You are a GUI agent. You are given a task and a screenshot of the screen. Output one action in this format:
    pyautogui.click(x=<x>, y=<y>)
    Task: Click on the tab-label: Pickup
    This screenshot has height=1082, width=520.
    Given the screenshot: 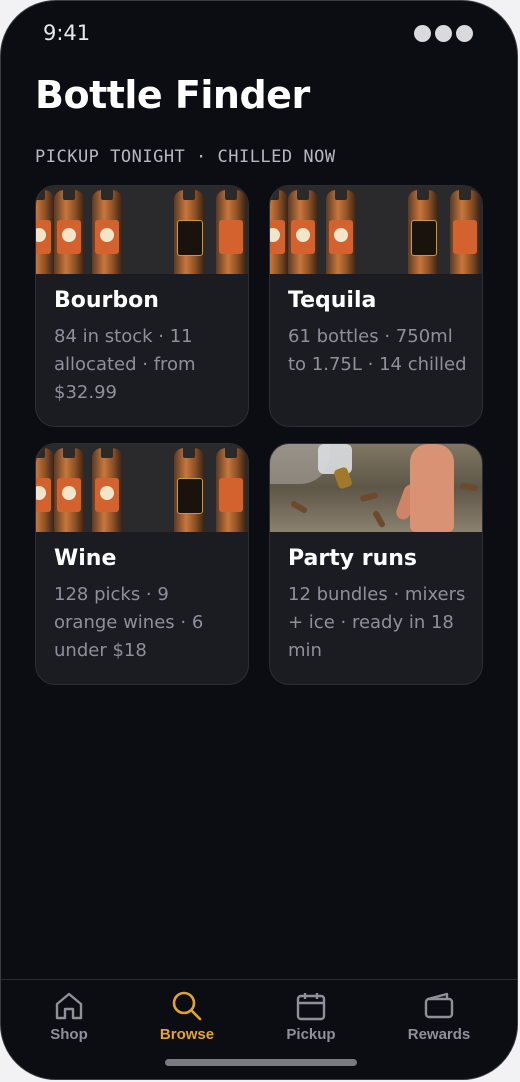 What is the action you would take?
    pyautogui.click(x=311, y=1034)
    